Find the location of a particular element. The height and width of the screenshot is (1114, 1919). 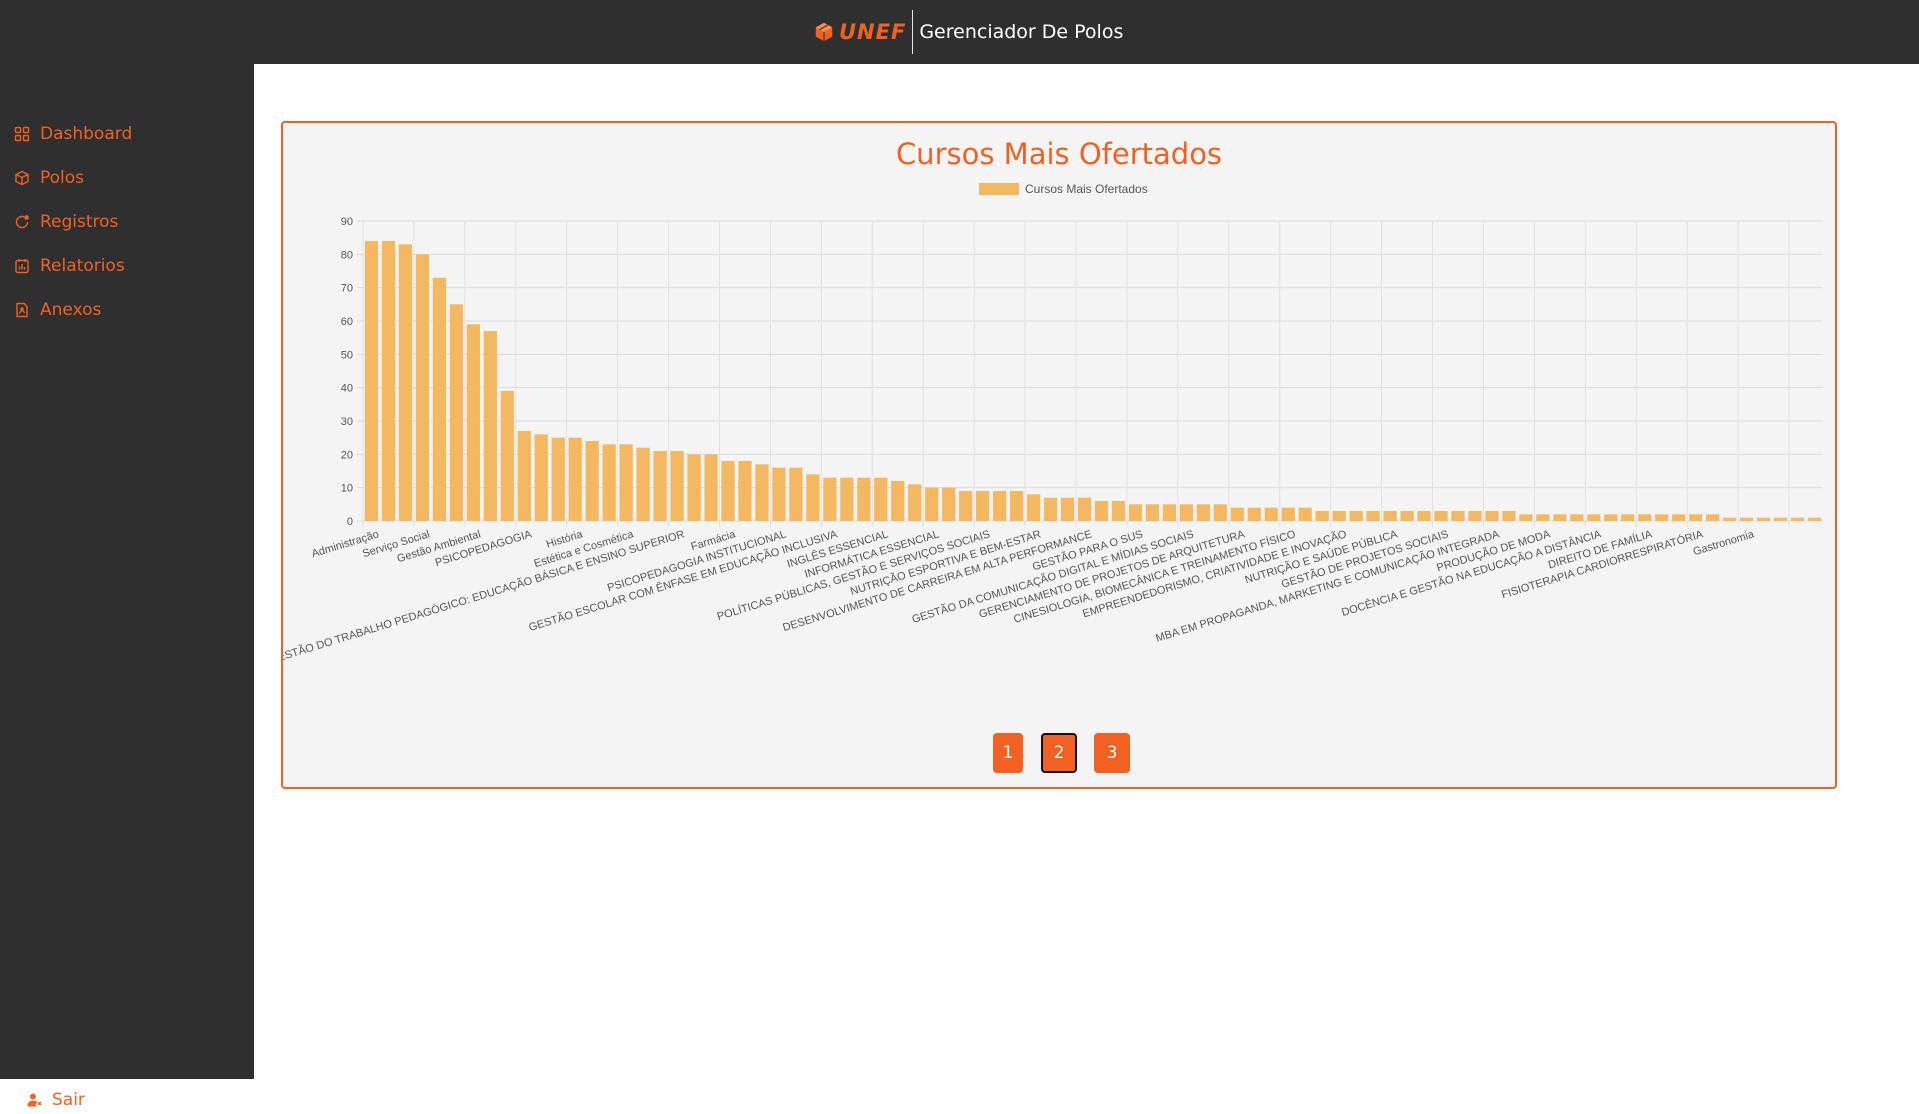

top-bar: UNEF Gerenciador De Polos is located at coordinates (959, 32).